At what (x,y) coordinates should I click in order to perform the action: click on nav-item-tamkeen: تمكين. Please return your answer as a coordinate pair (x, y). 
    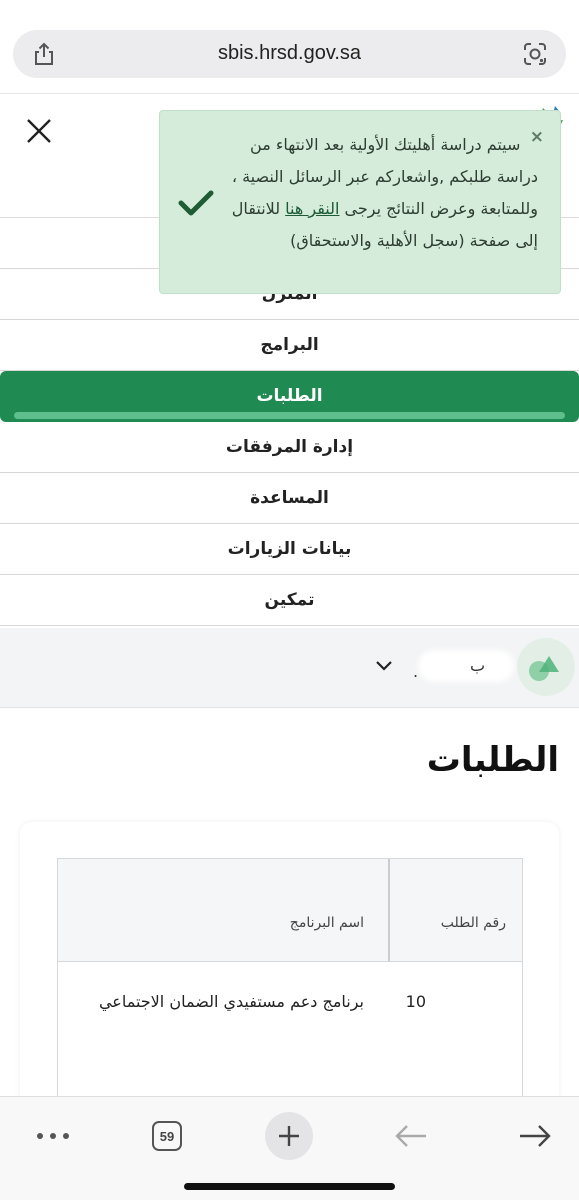
    Looking at the image, I should click on (289, 600).